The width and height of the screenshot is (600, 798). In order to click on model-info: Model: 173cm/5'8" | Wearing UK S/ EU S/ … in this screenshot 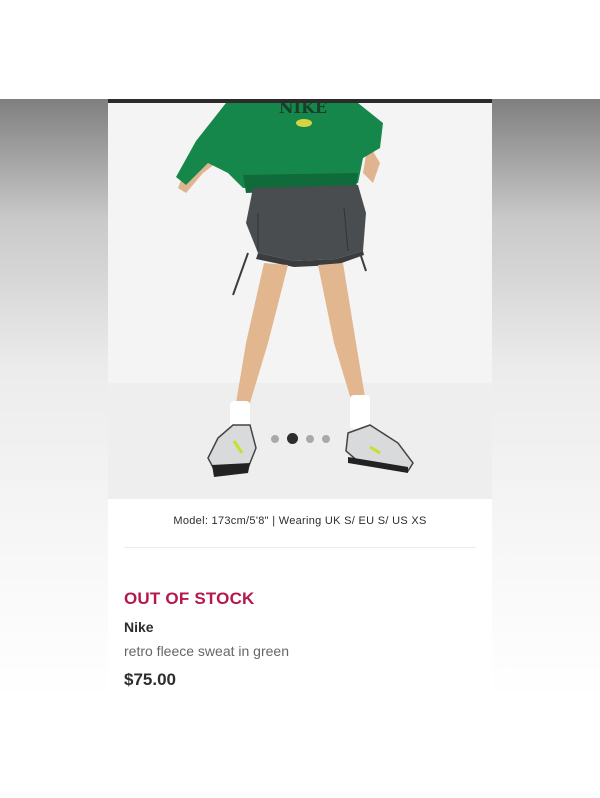, I will do `click(300, 521)`.